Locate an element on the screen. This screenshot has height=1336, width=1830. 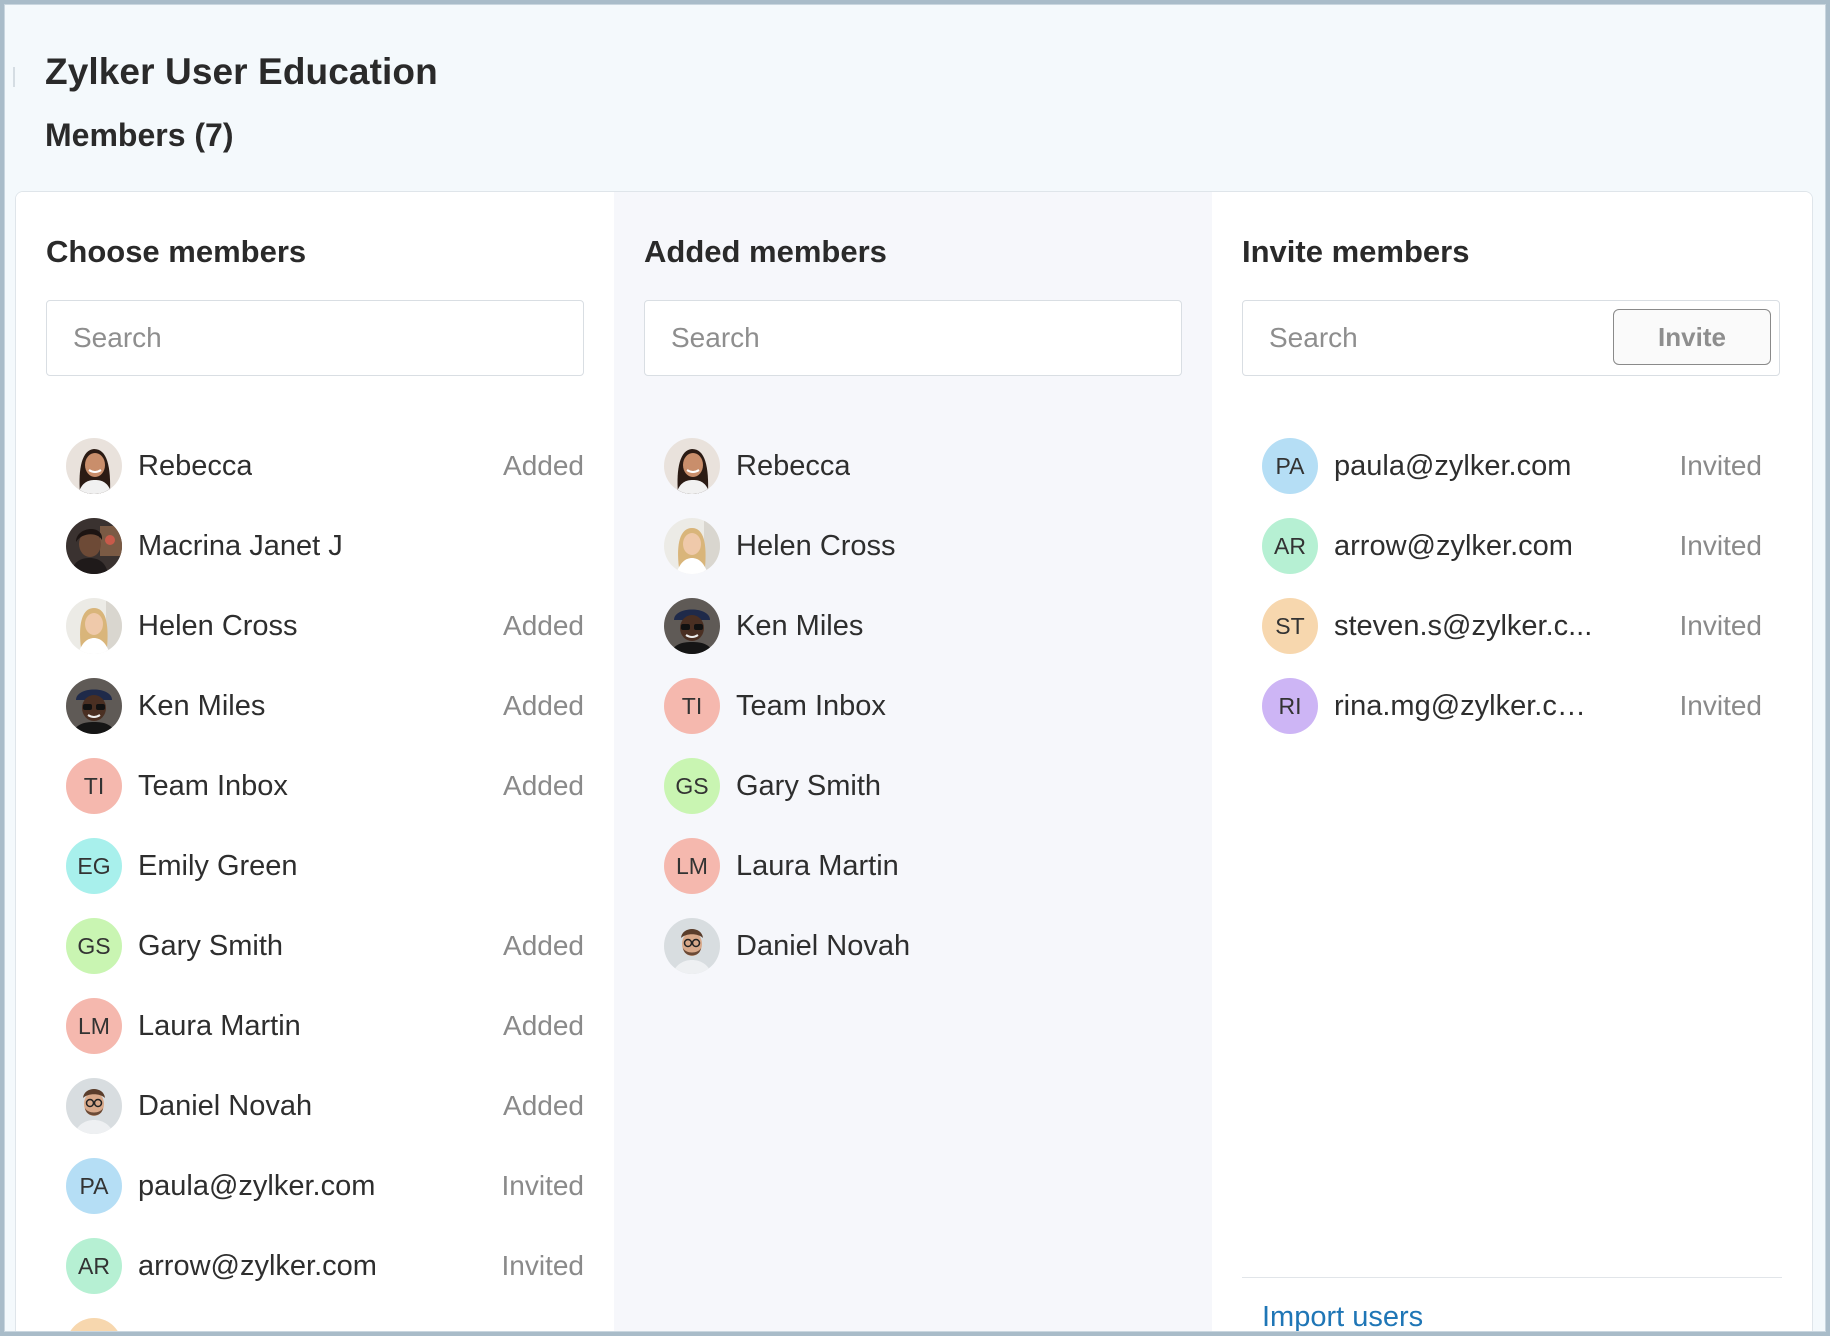
member-row: LM Laura Martin is located at coordinates (923, 866).